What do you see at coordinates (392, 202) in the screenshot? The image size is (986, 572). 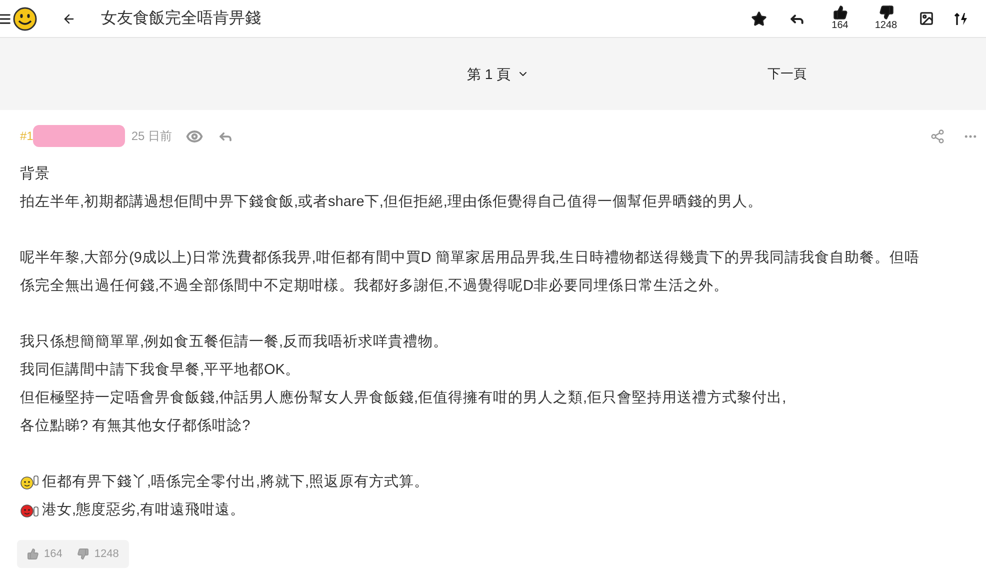 I see `post-text-line: 拍左半年,初期都講過想佢間中畀下錢食飯,或者share下,但佢拒絕,理由係佢覺得自己值得一個幫佢畀晒錢的男人。` at bounding box center [392, 202].